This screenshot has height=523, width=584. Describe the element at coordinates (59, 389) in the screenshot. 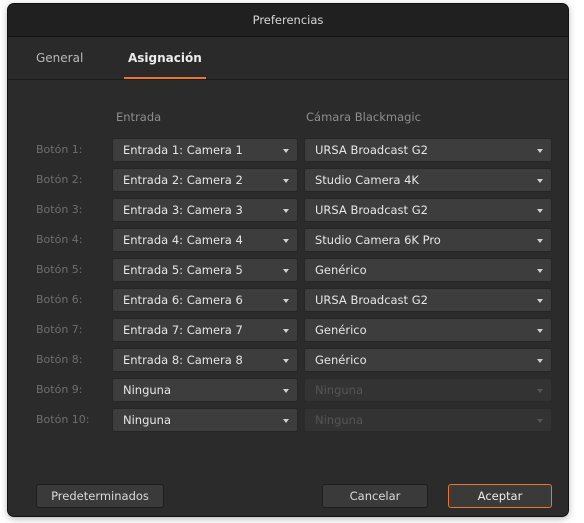

I see `button-label: Botón 9:` at that location.